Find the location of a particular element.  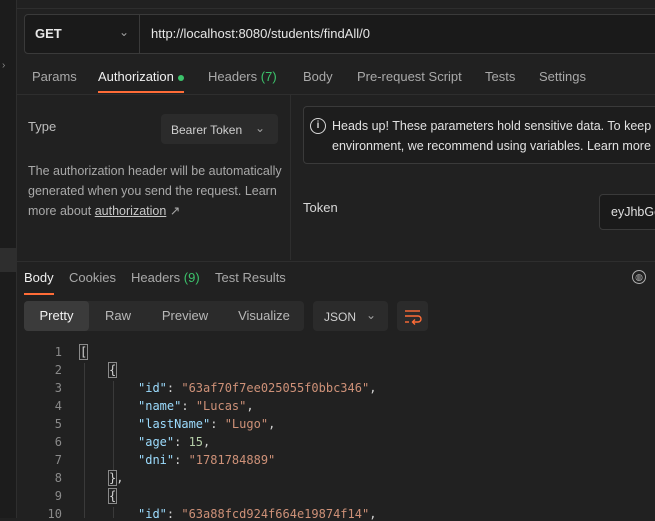

line-number: 7 is located at coordinates (58, 460).